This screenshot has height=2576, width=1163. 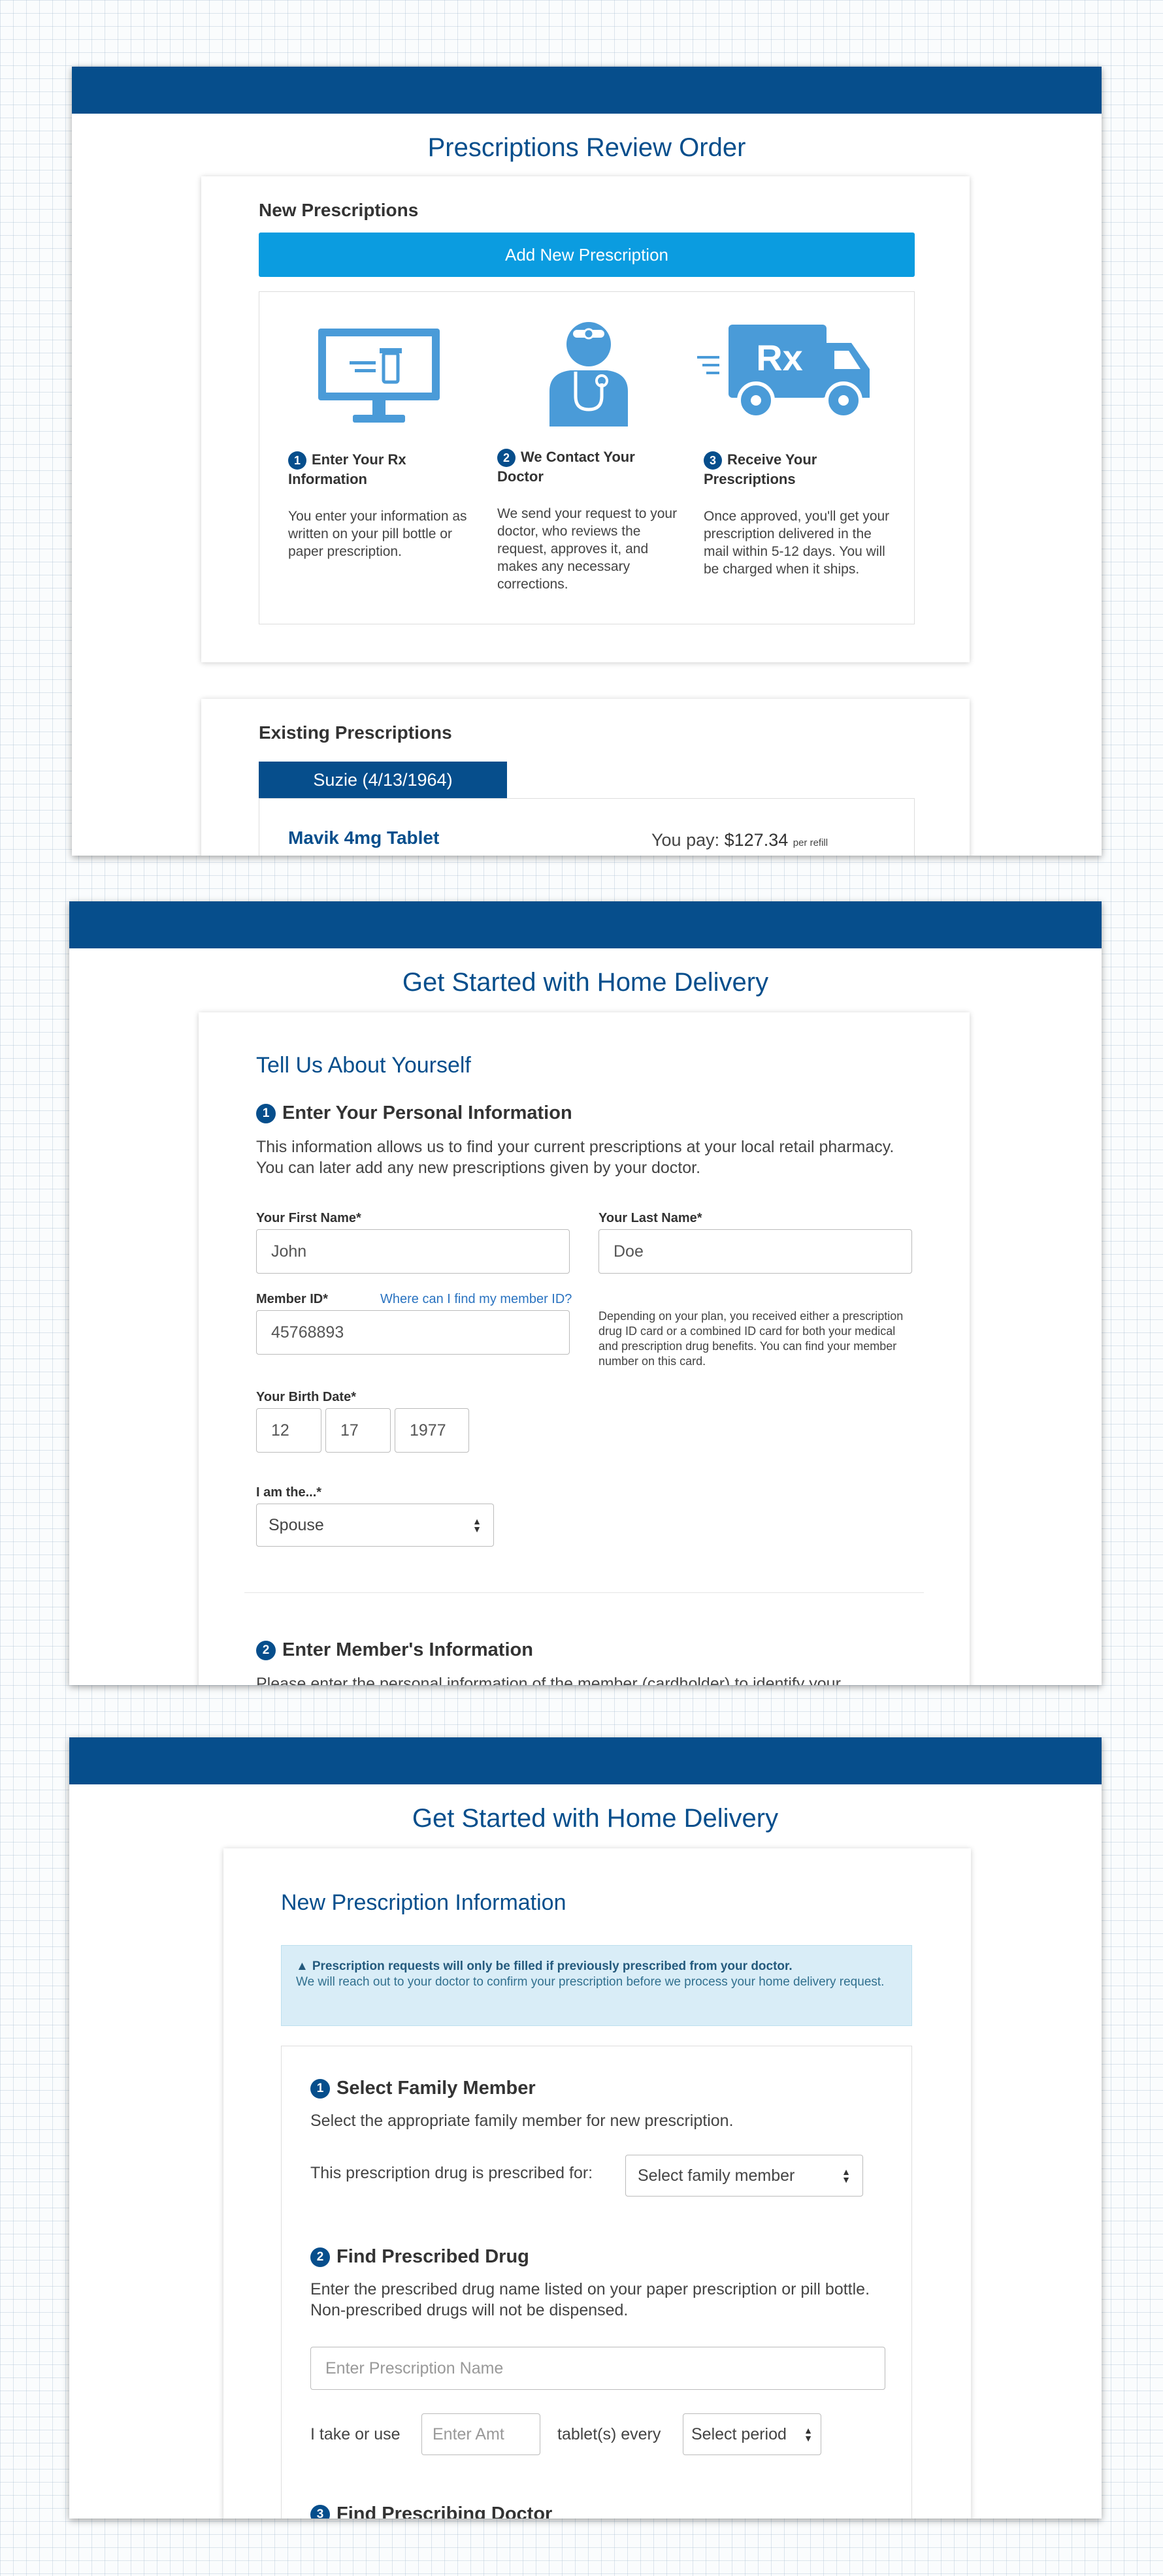 What do you see at coordinates (685, 840) in the screenshot?
I see `you-pay-label: You pay:` at bounding box center [685, 840].